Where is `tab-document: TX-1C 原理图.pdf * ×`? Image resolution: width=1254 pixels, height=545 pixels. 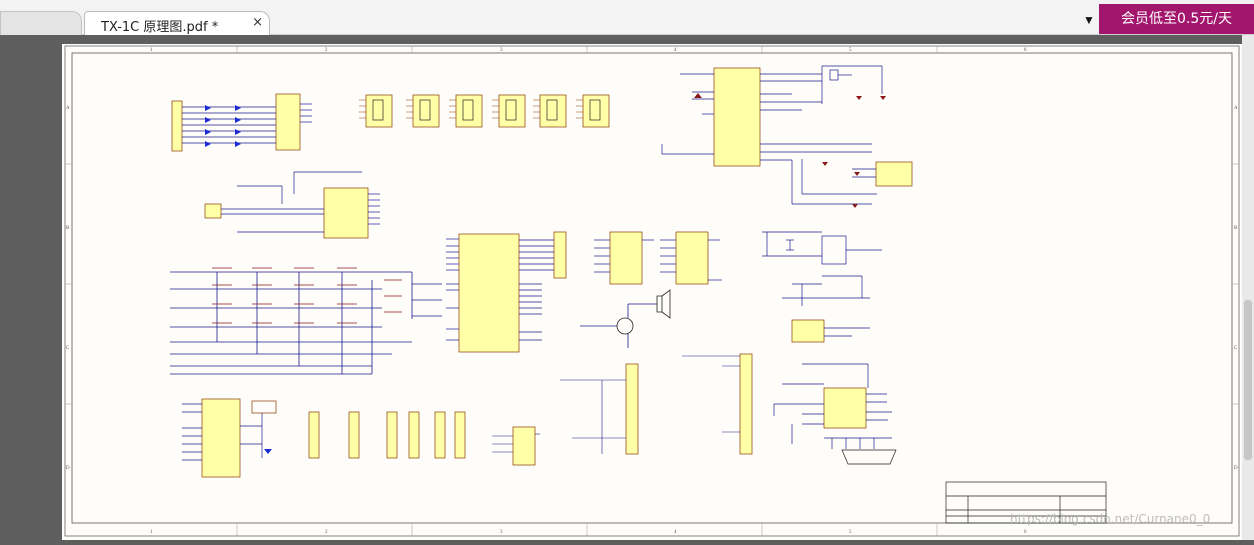
tab-document: TX-1C 原理图.pdf * × is located at coordinates (177, 23).